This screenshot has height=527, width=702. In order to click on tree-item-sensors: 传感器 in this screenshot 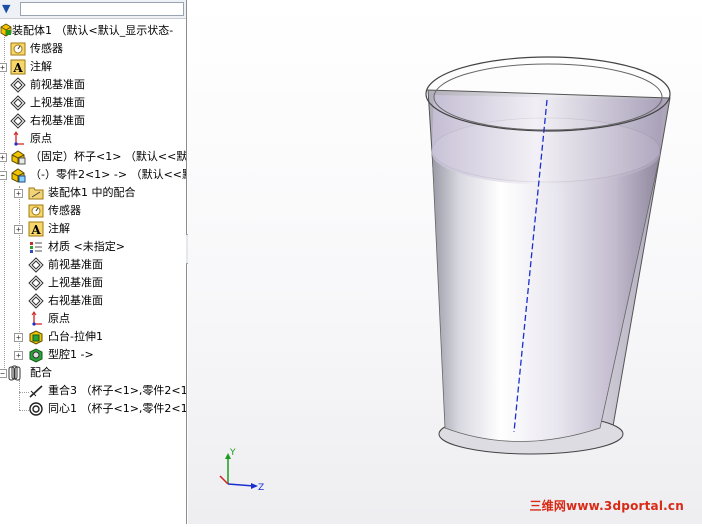, I will do `click(93, 49)`.